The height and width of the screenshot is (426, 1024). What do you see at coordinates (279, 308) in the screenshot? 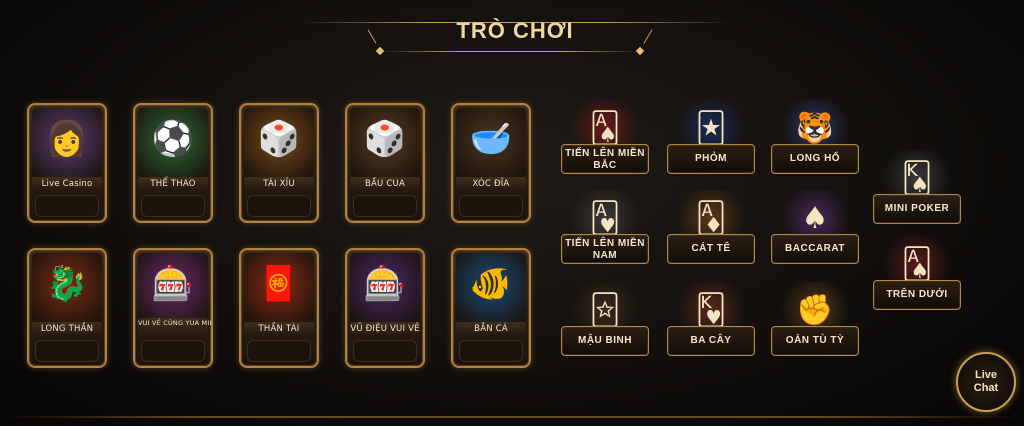
I see `card-than-tai: 🧧 THẦN TÀI` at bounding box center [279, 308].